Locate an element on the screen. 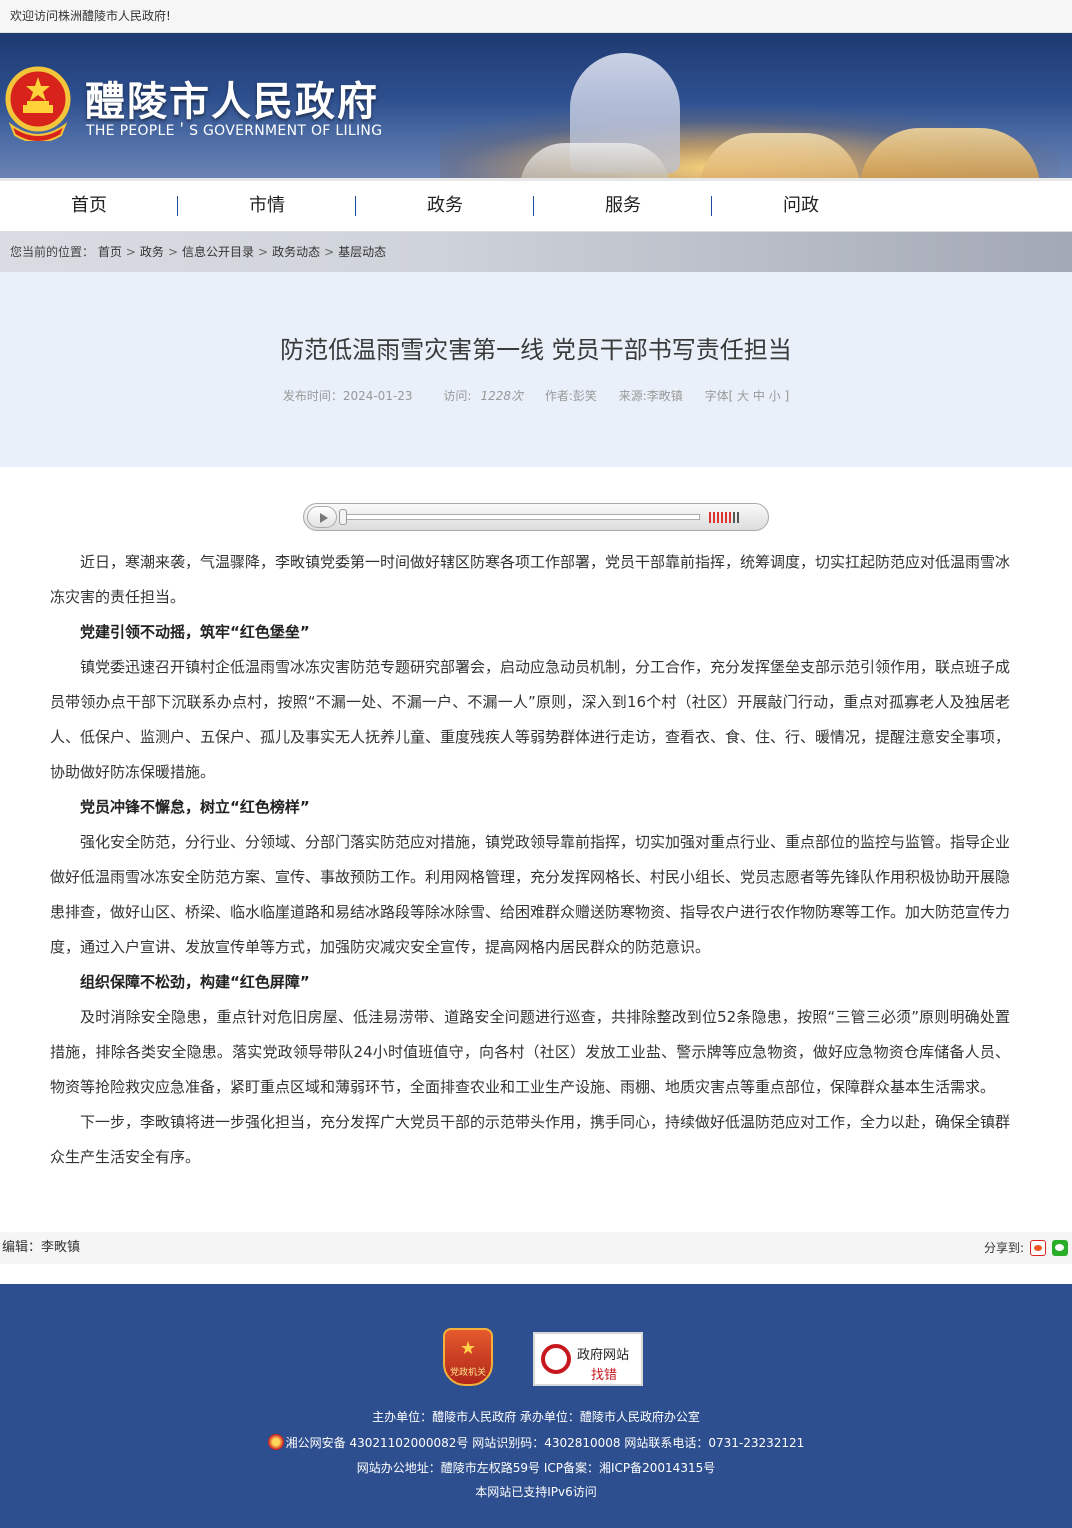  breadcrumb-info-catalog: 信息公开目录 is located at coordinates (218, 252).